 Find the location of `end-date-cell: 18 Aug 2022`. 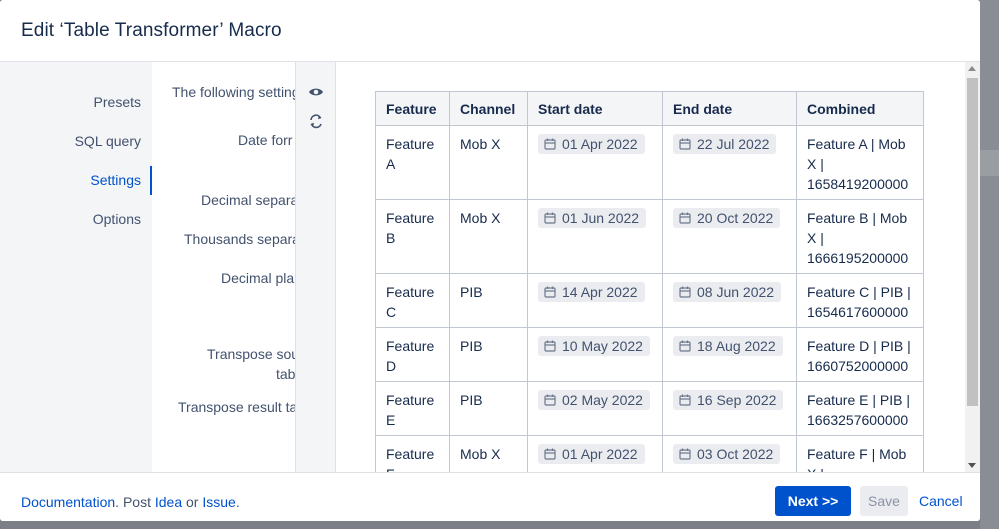

end-date-cell: 18 Aug 2022 is located at coordinates (729, 354).